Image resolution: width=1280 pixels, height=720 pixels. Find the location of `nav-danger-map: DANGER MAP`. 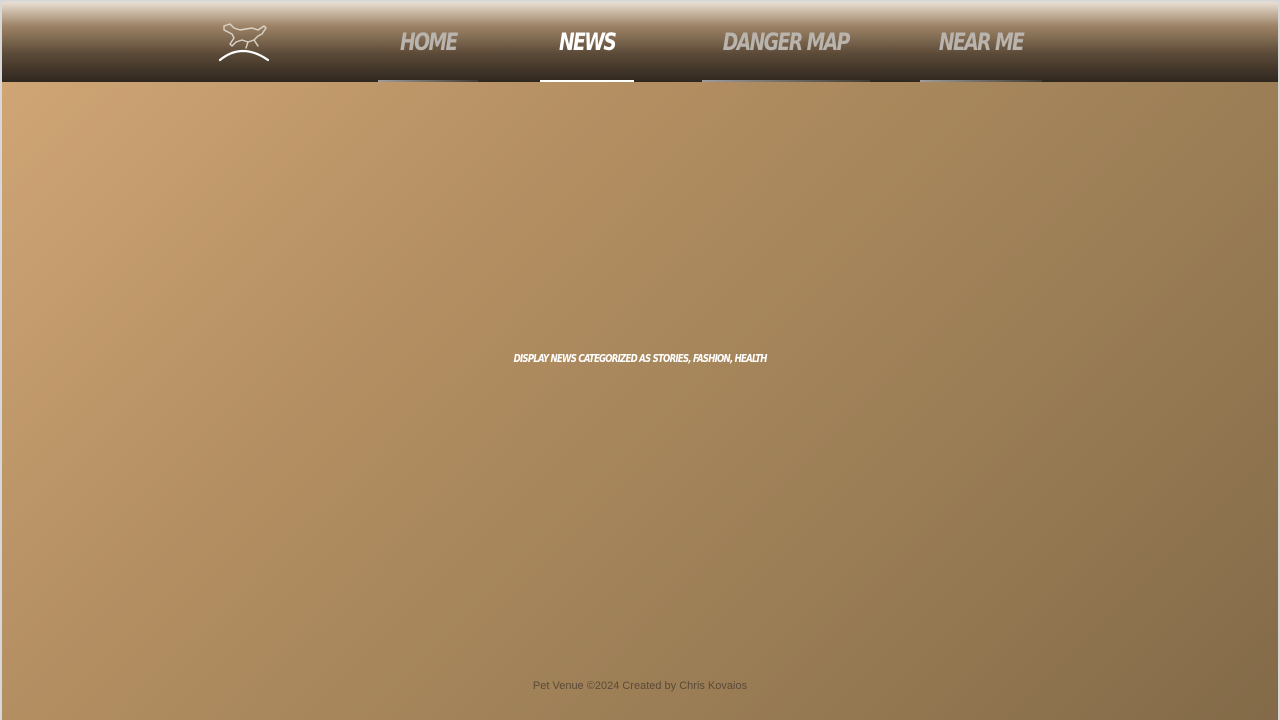

nav-danger-map: DANGER MAP is located at coordinates (786, 42).